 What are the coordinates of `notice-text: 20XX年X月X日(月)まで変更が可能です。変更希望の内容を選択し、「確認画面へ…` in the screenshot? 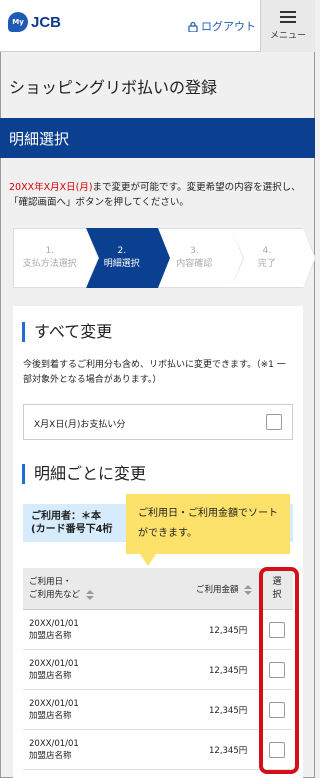 It's located at (159, 195).